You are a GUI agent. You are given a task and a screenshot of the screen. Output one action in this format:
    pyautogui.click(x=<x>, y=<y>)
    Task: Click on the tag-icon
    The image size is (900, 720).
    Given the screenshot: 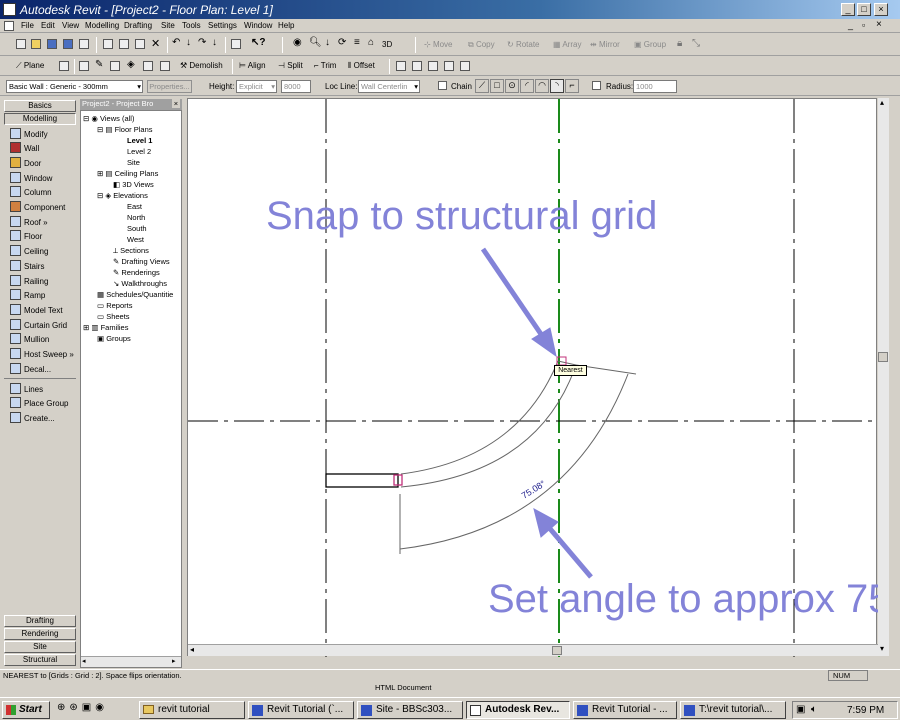 What is the action you would take?
    pyautogui.click(x=401, y=66)
    